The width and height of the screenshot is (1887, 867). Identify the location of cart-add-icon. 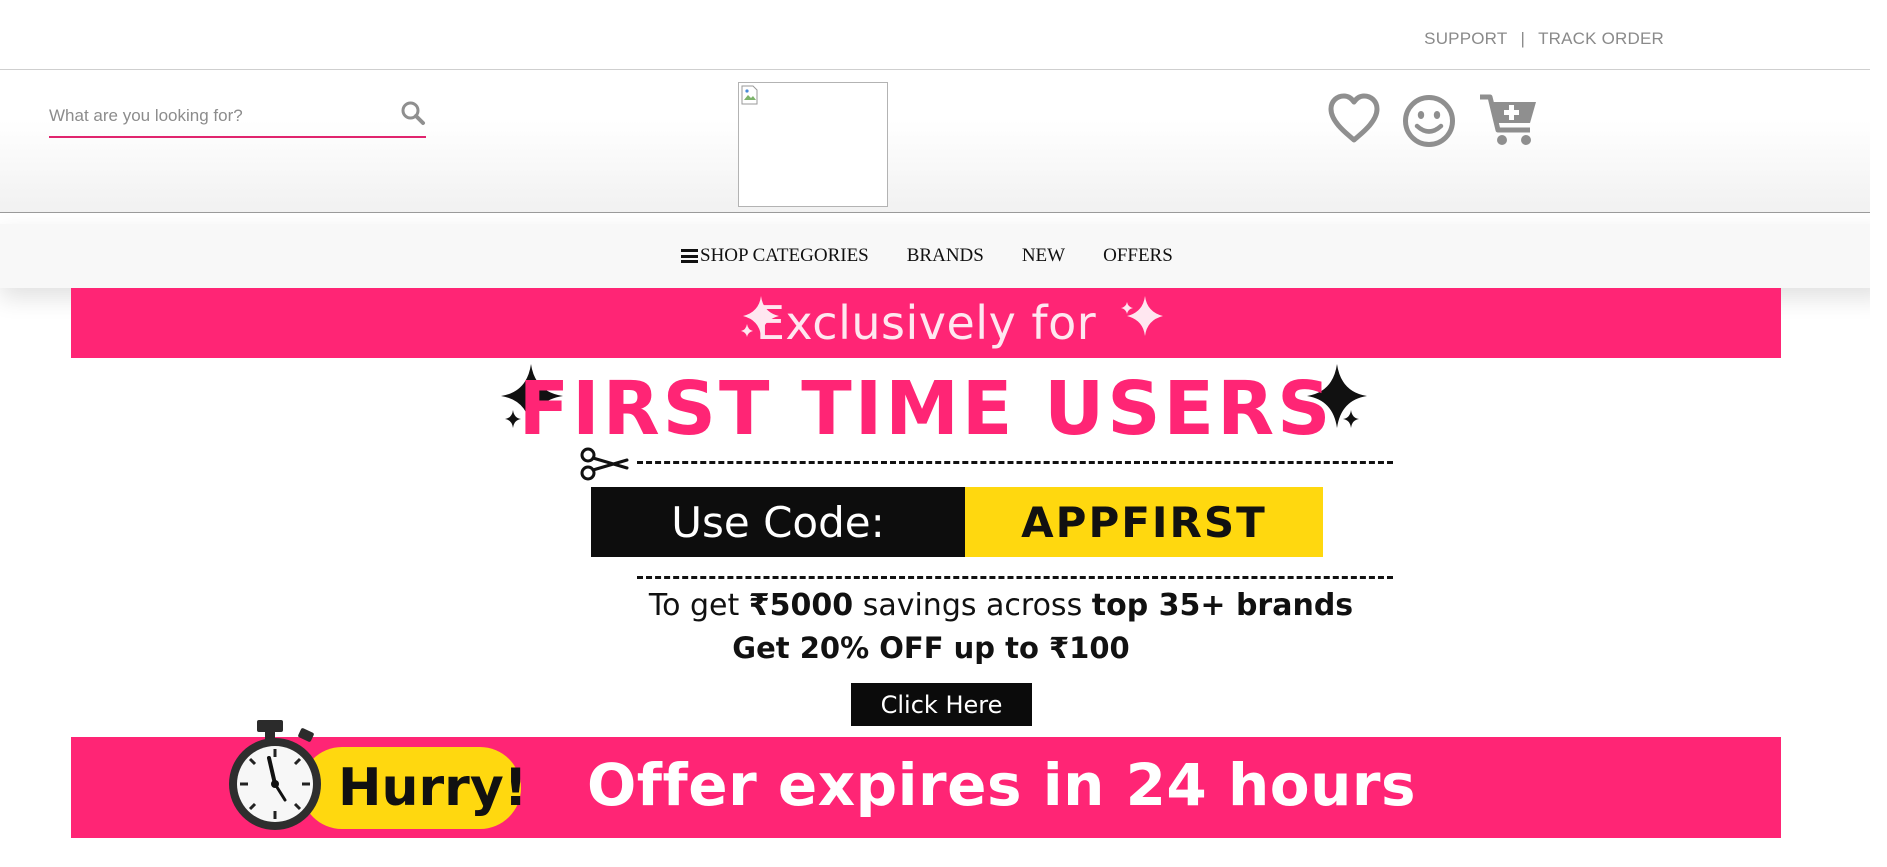
(1509, 120).